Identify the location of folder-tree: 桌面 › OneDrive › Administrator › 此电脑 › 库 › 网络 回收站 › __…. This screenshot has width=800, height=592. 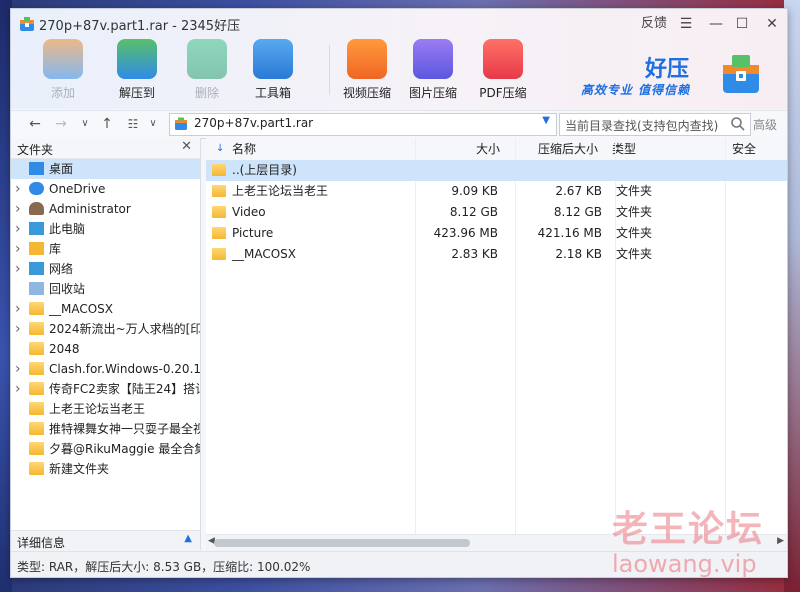
(105, 319).